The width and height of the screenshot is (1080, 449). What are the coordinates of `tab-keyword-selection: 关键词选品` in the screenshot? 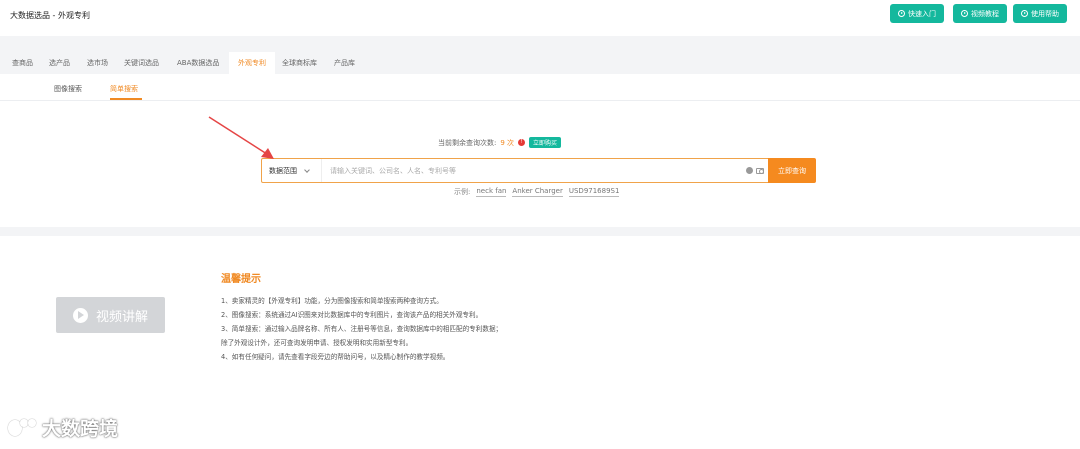 It's located at (141, 63).